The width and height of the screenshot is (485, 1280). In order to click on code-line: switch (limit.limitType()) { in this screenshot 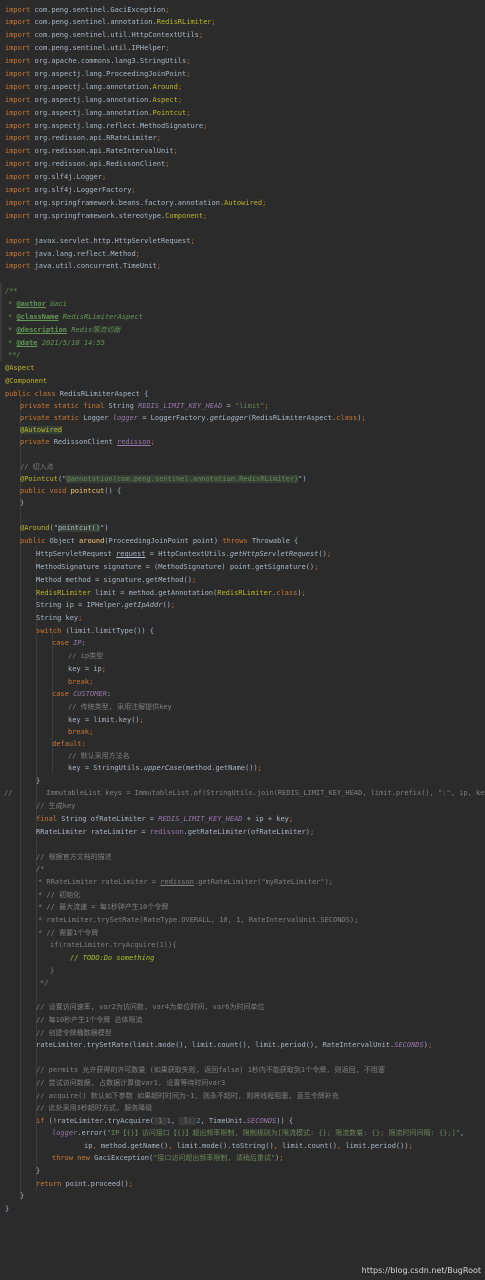, I will do `click(242, 631)`.